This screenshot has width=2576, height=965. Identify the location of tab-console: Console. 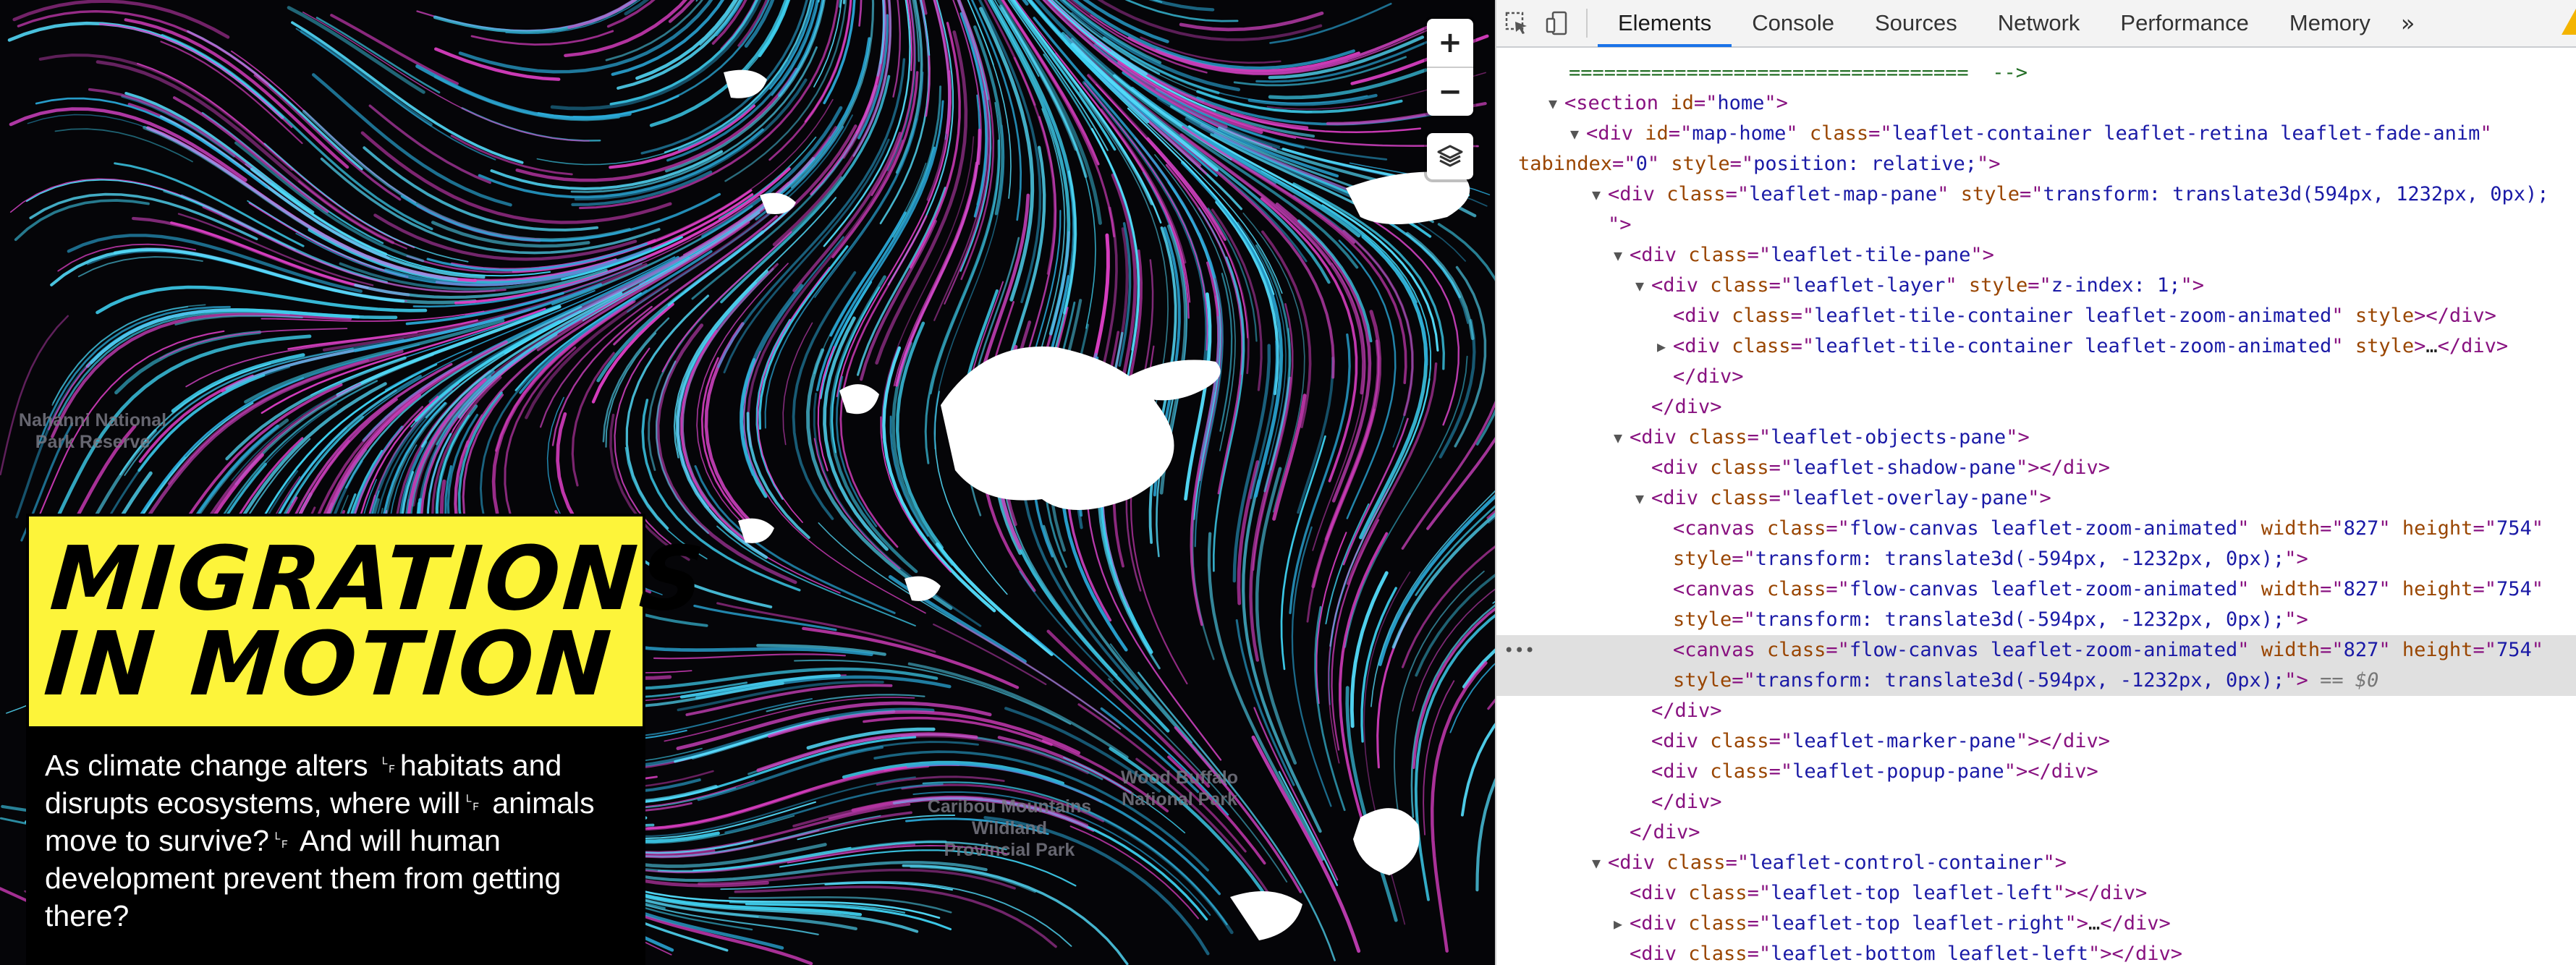
(1794, 23).